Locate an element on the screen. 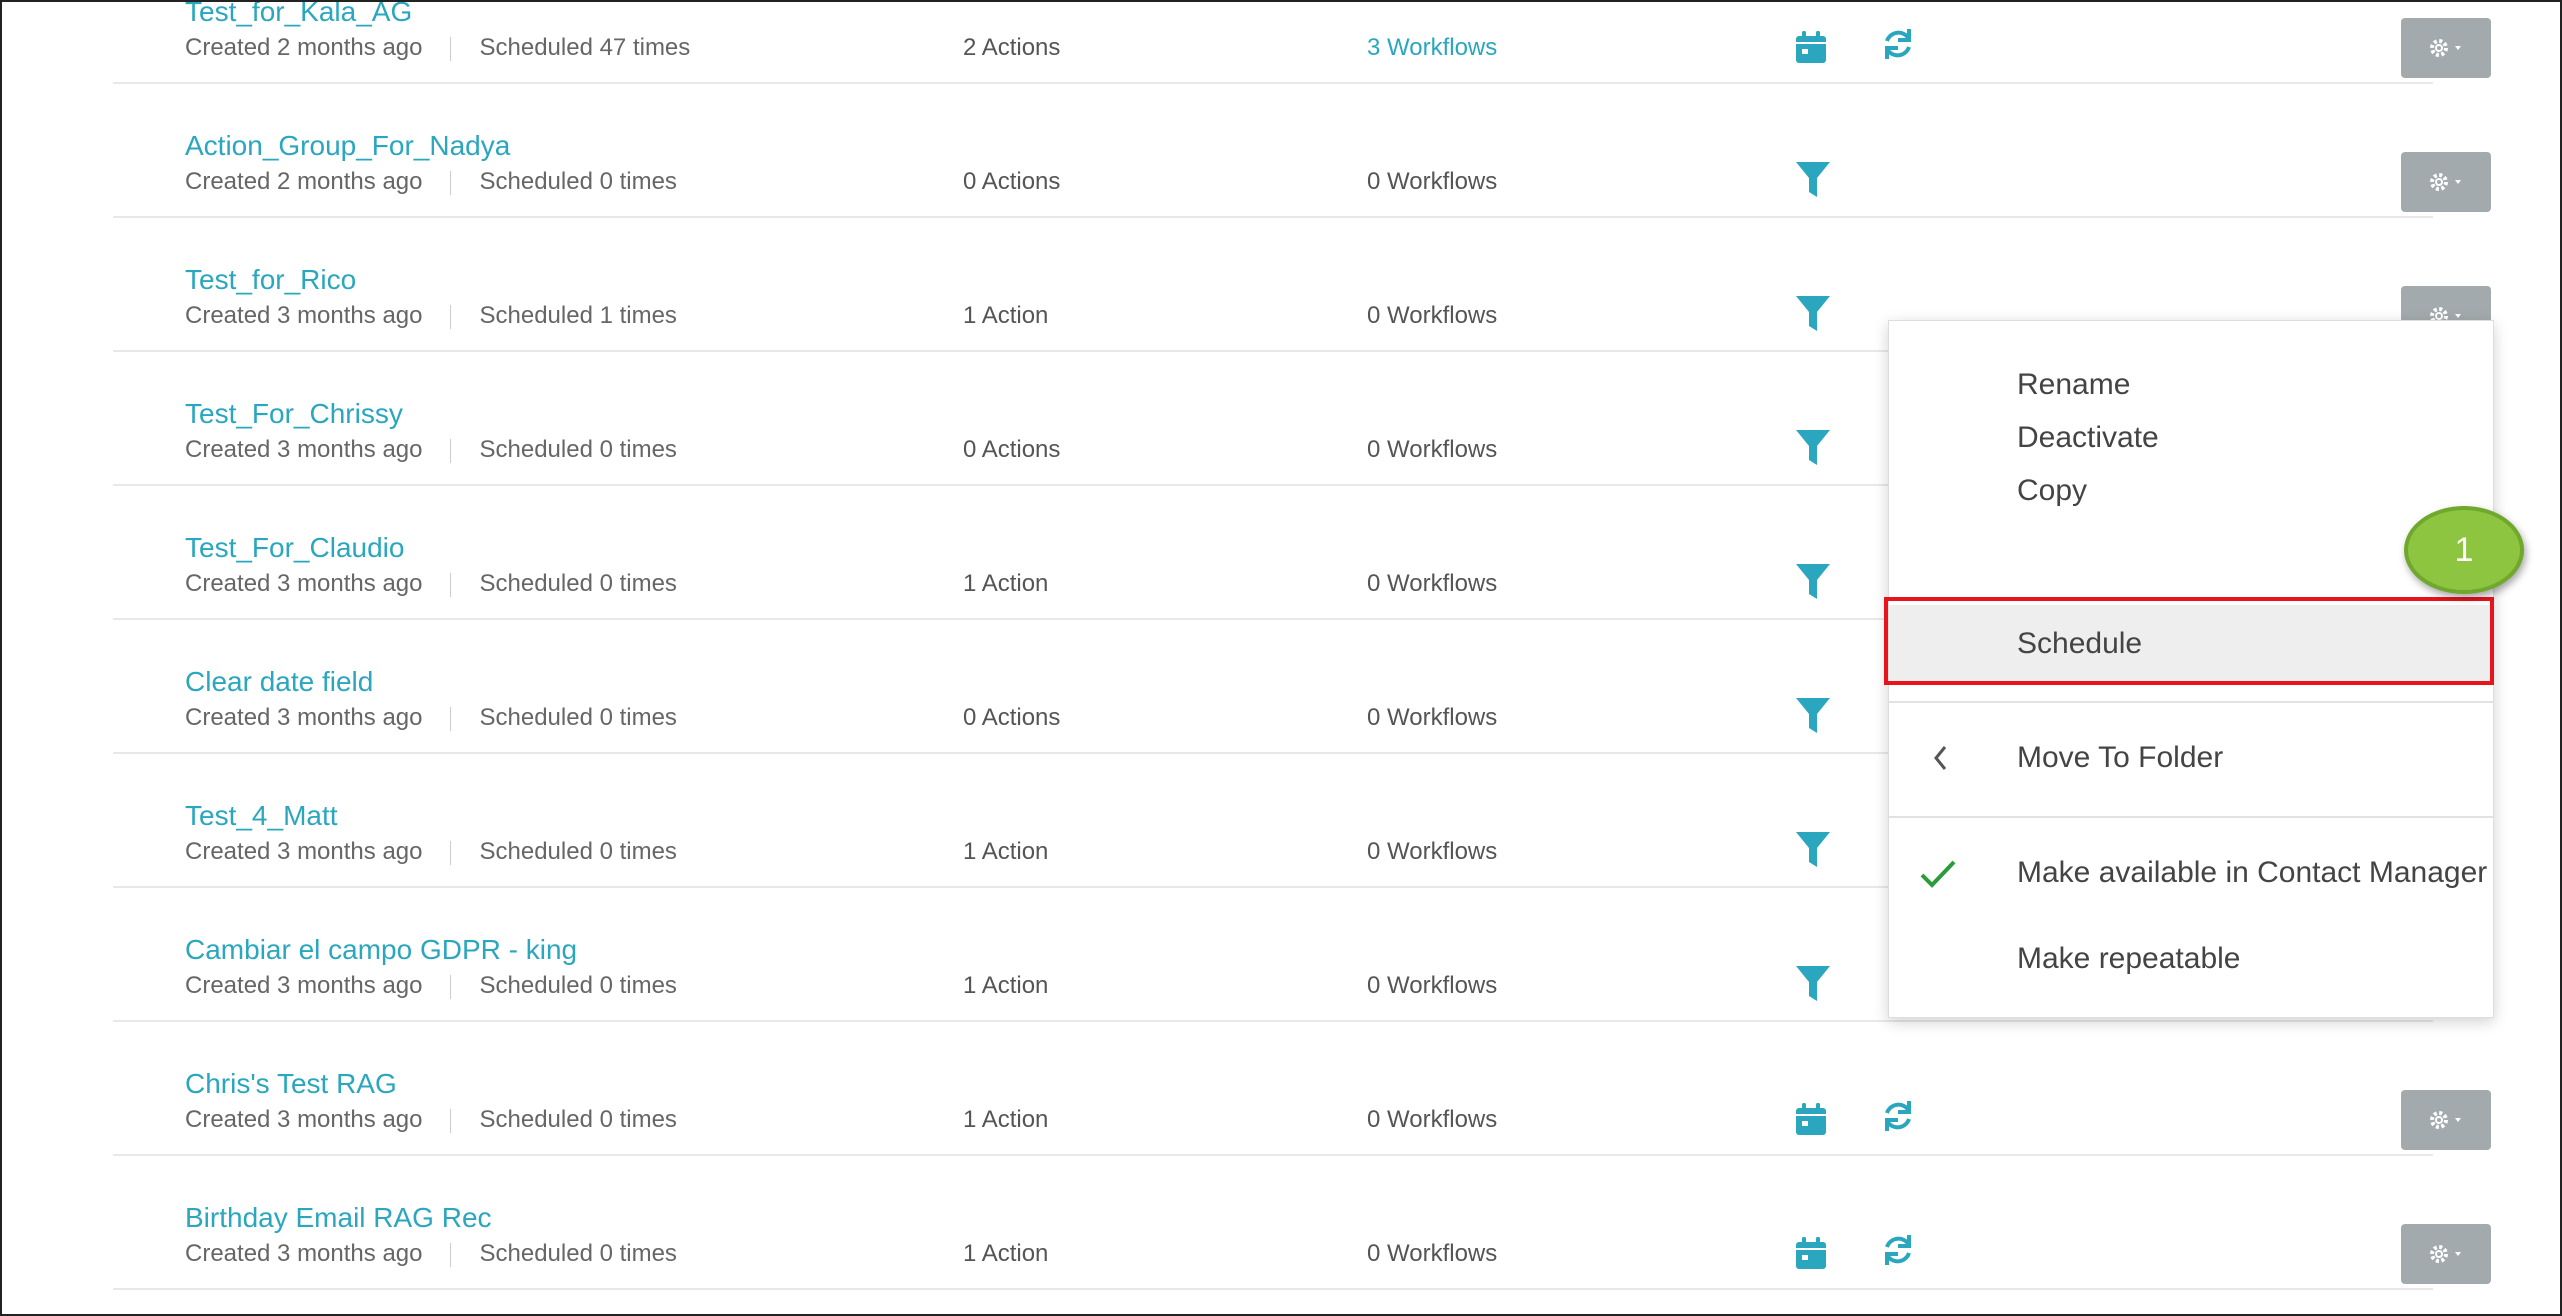 Image resolution: width=2562 pixels, height=1316 pixels. menu-item-schedule: Schedule is located at coordinates (2191, 645).